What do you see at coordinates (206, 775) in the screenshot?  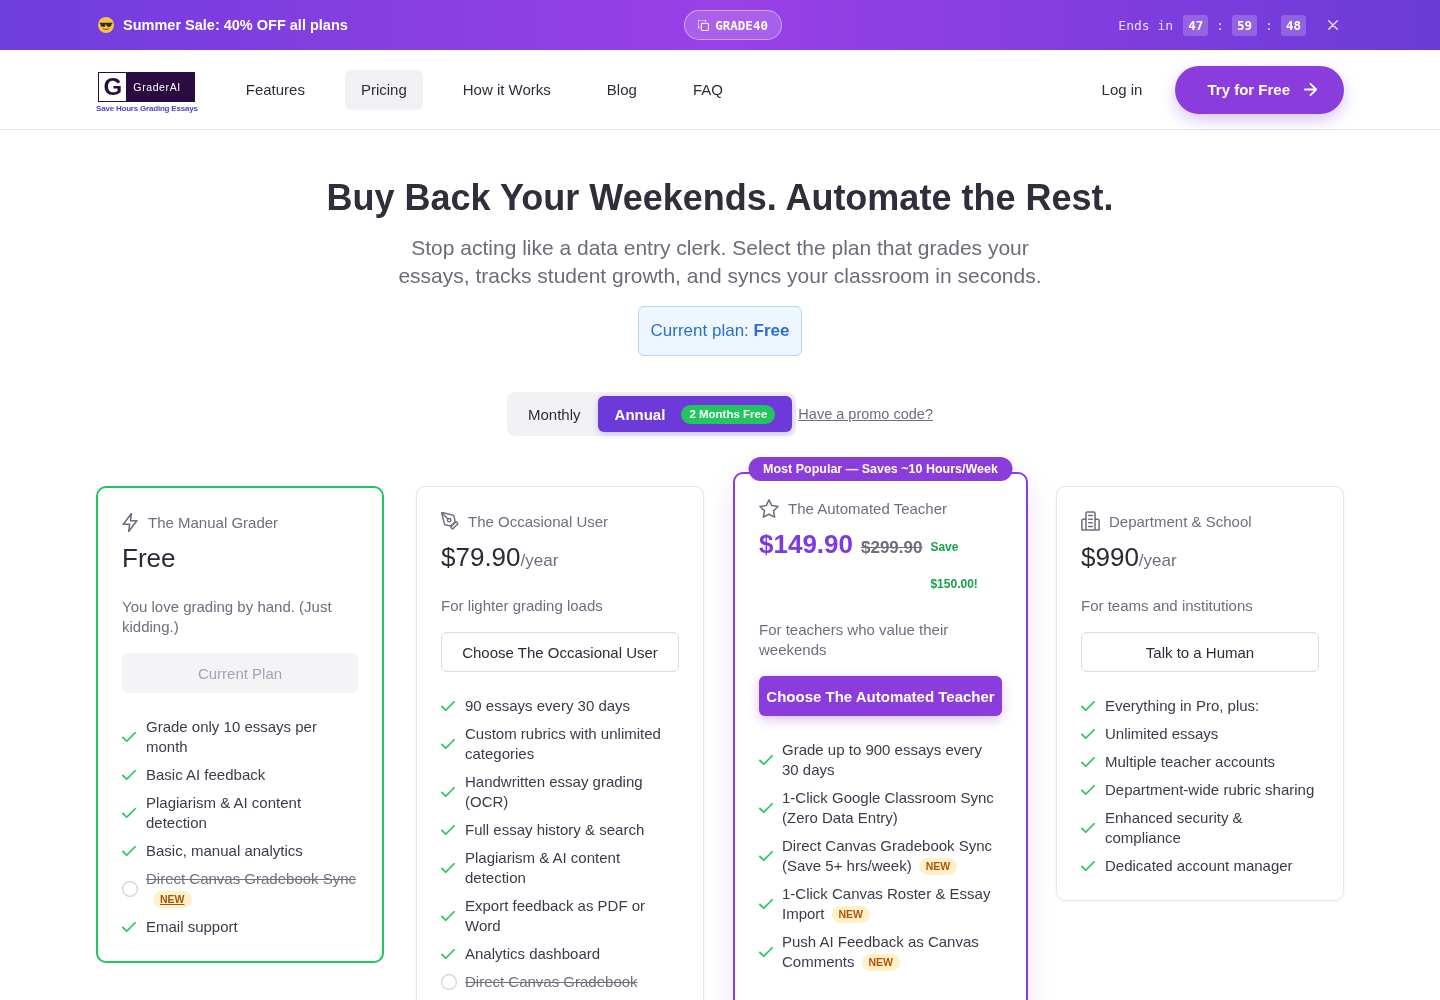 I see `feature-text: Basic AI feedback` at bounding box center [206, 775].